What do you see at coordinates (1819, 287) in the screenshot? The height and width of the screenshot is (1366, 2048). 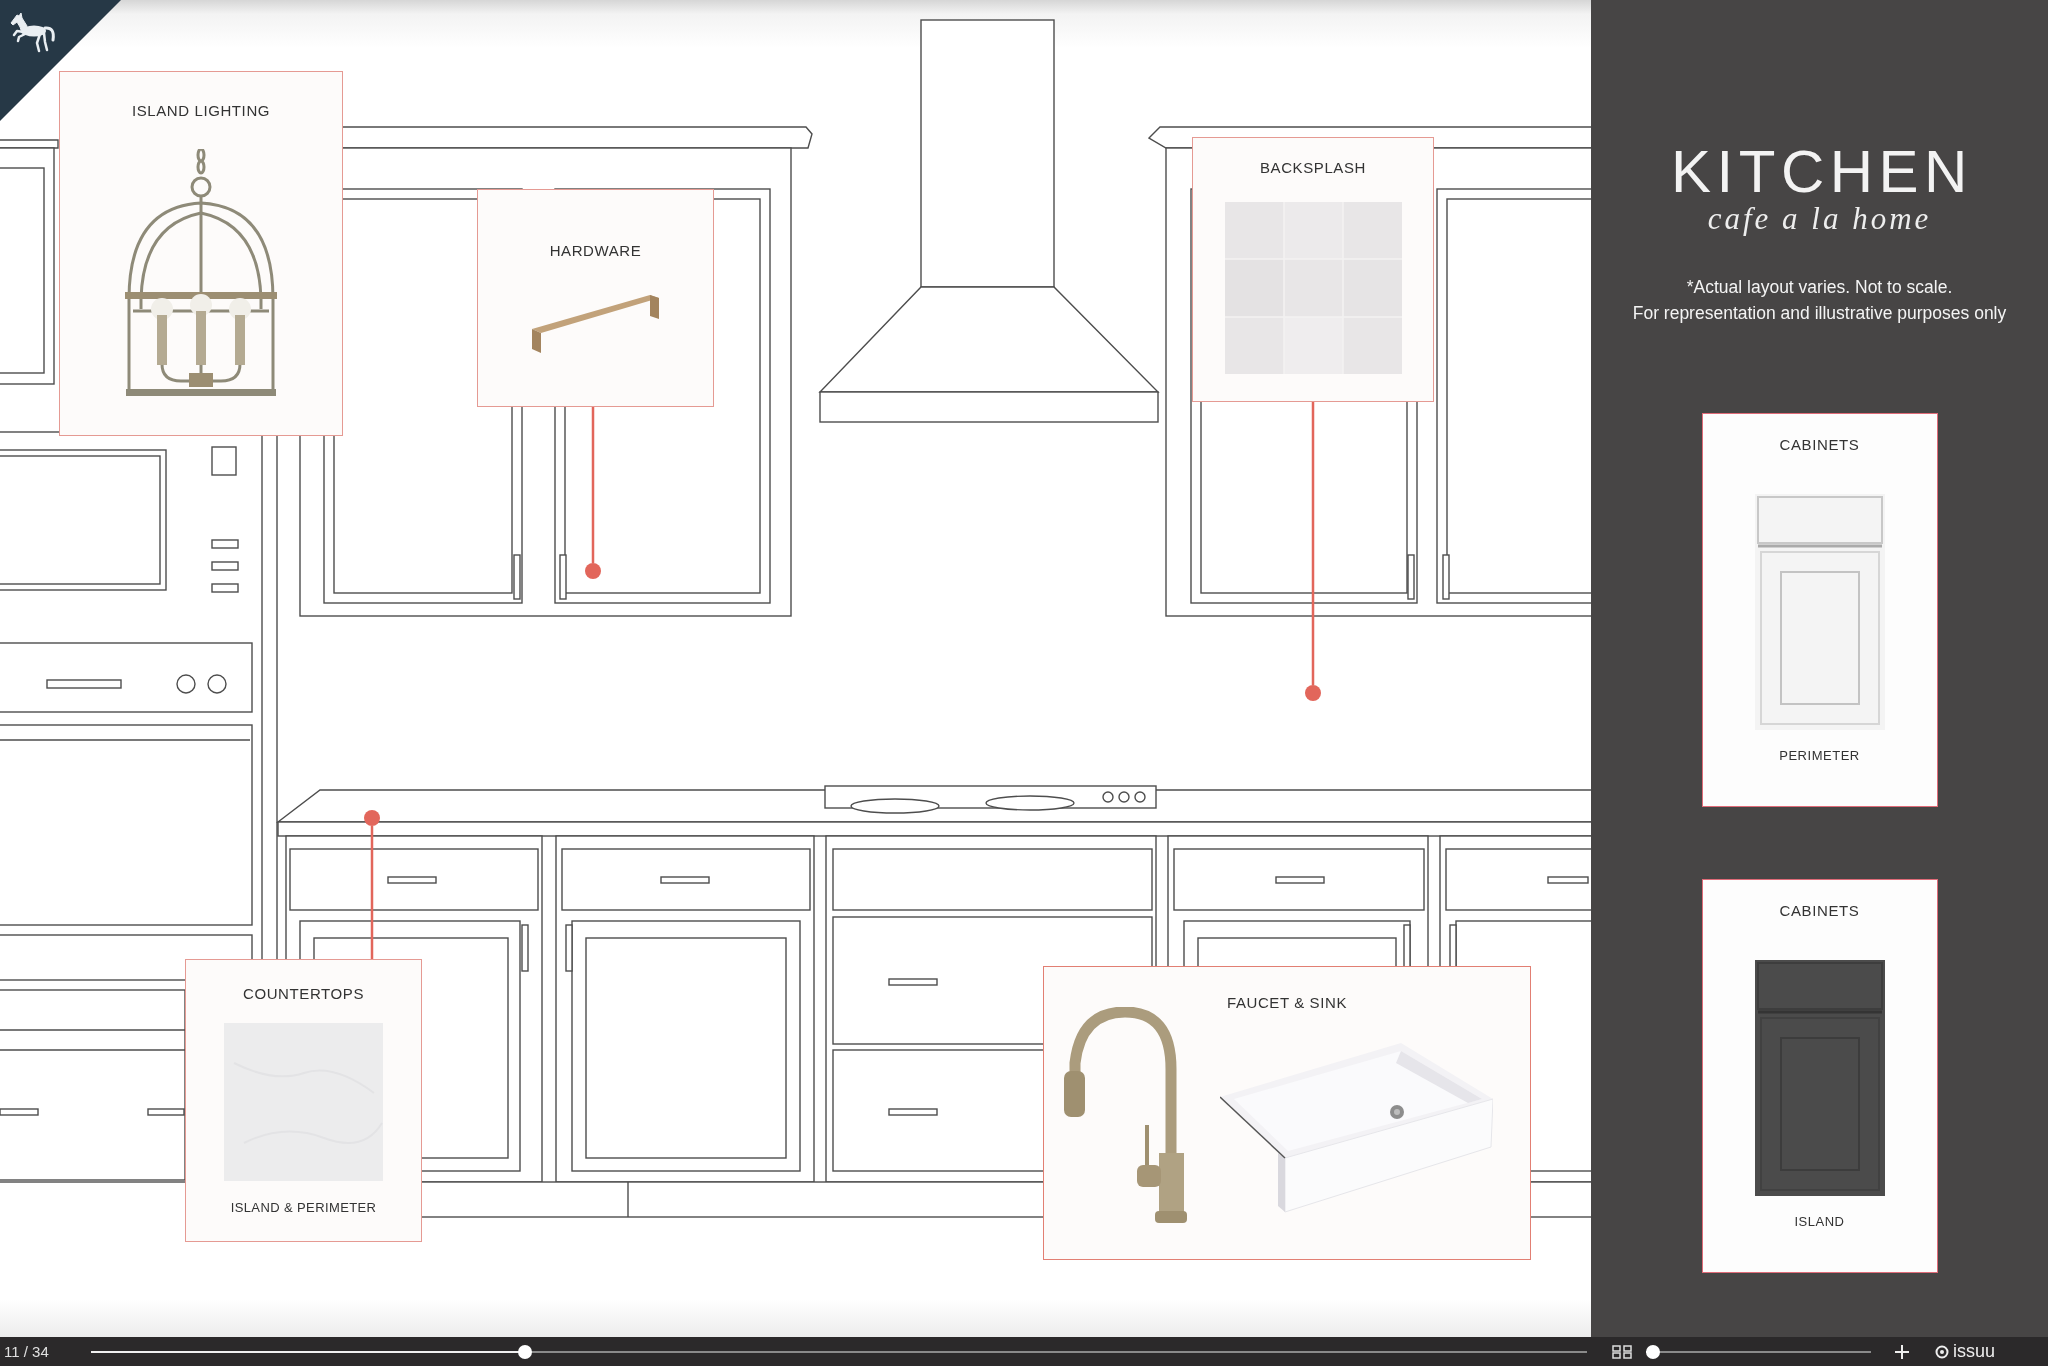 I see `disclaimer-text: *Actual layout varies. Not to scale.` at bounding box center [1819, 287].